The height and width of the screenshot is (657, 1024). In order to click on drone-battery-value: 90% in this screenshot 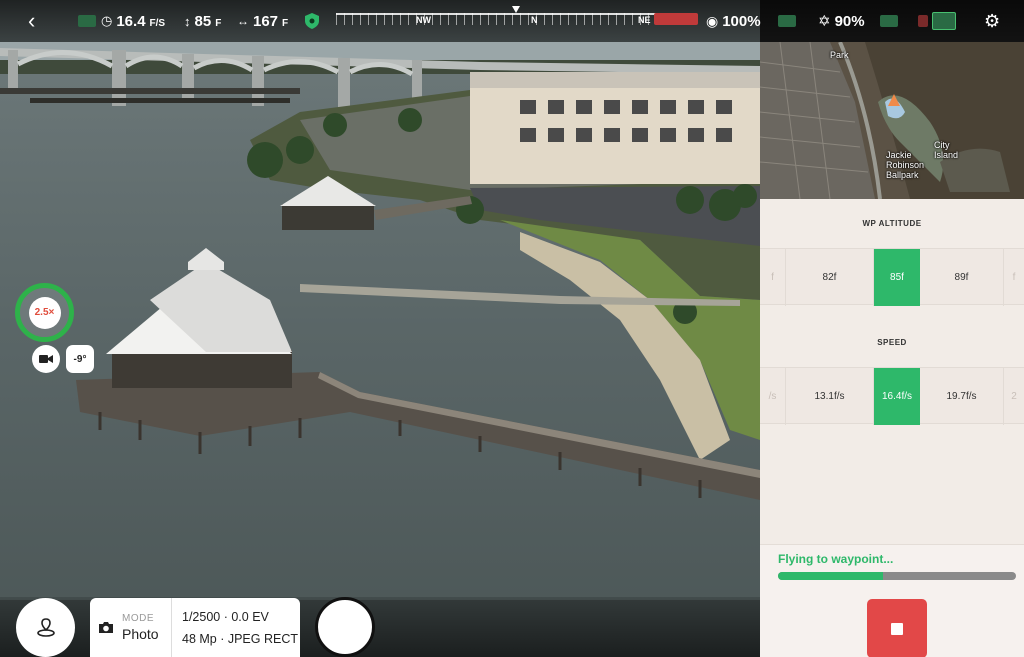, I will do `click(849, 21)`.